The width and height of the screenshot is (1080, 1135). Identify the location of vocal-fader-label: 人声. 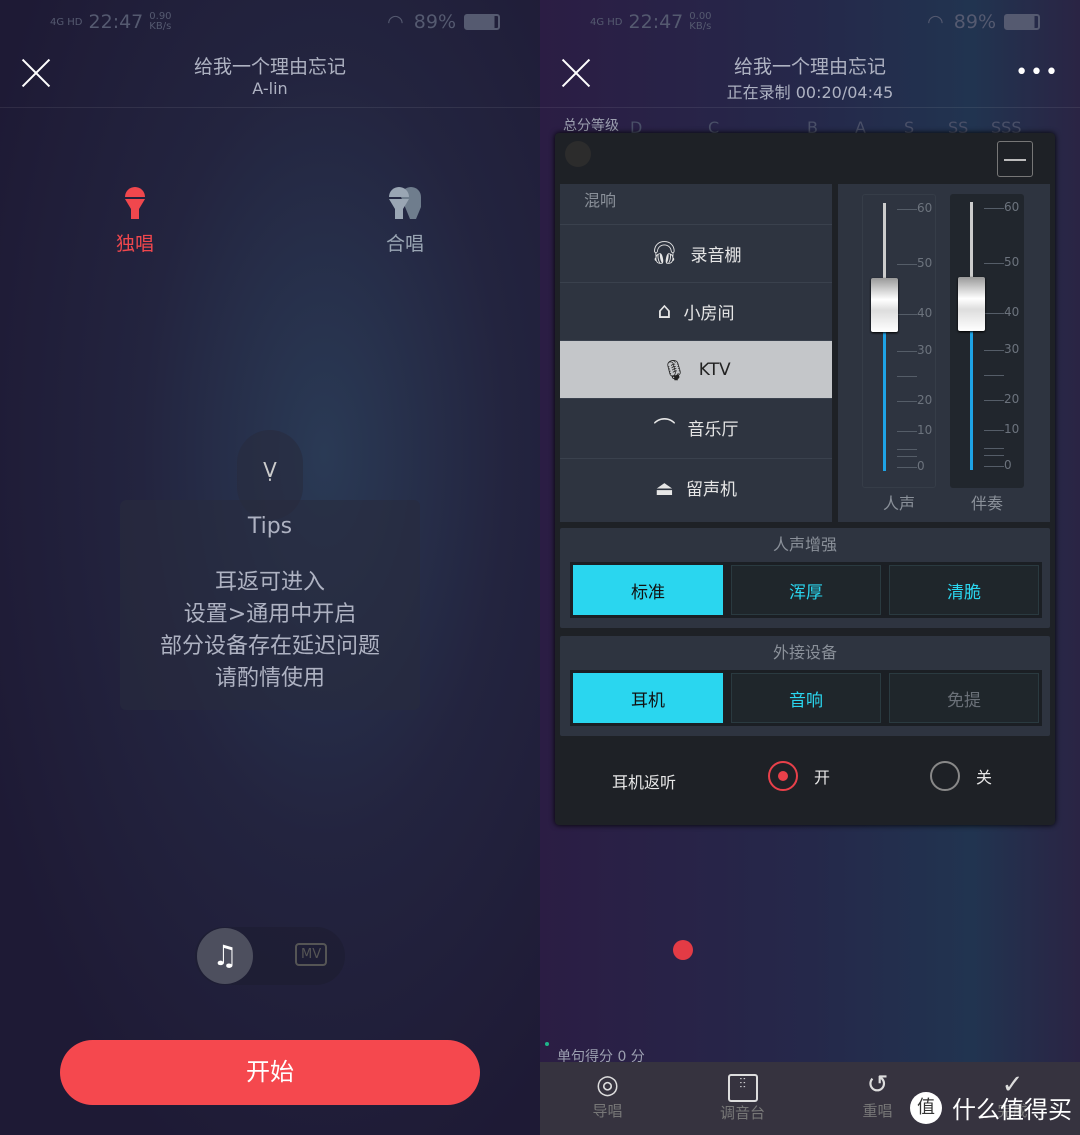
(898, 503).